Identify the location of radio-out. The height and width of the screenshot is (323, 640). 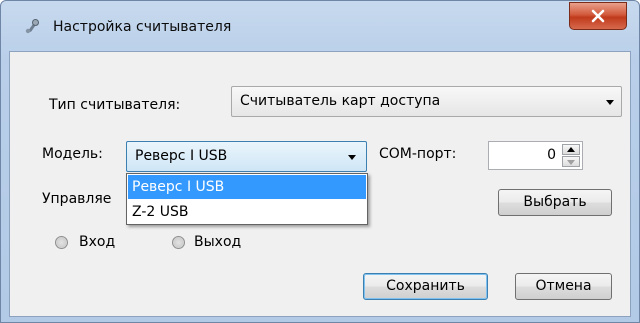
(178, 242).